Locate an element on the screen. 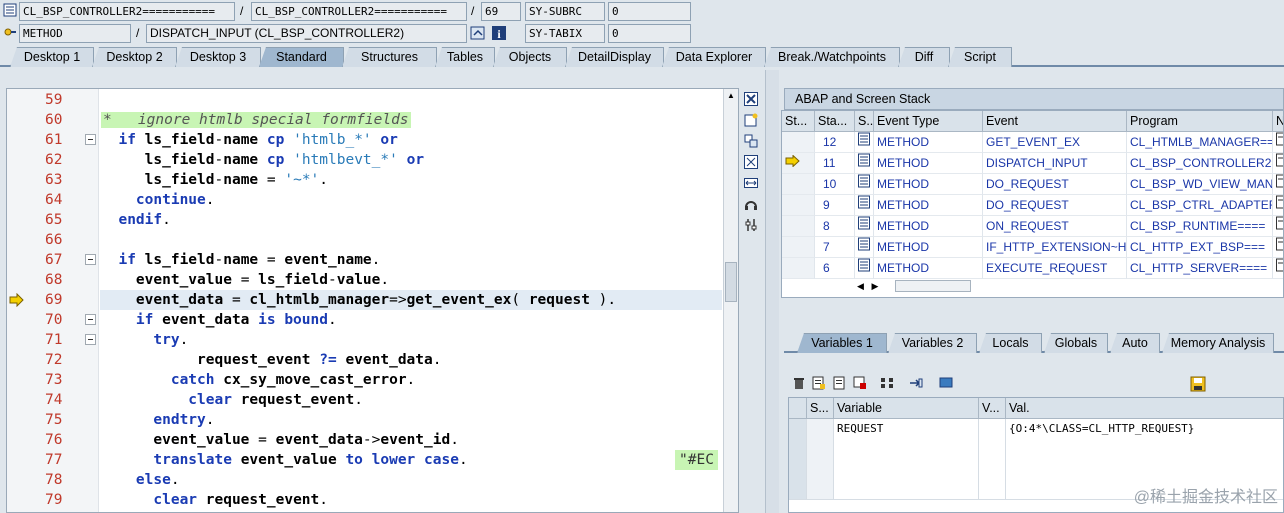 The image size is (1284, 513). tab-desktop-1: Desktop 1 is located at coordinates (52, 57).